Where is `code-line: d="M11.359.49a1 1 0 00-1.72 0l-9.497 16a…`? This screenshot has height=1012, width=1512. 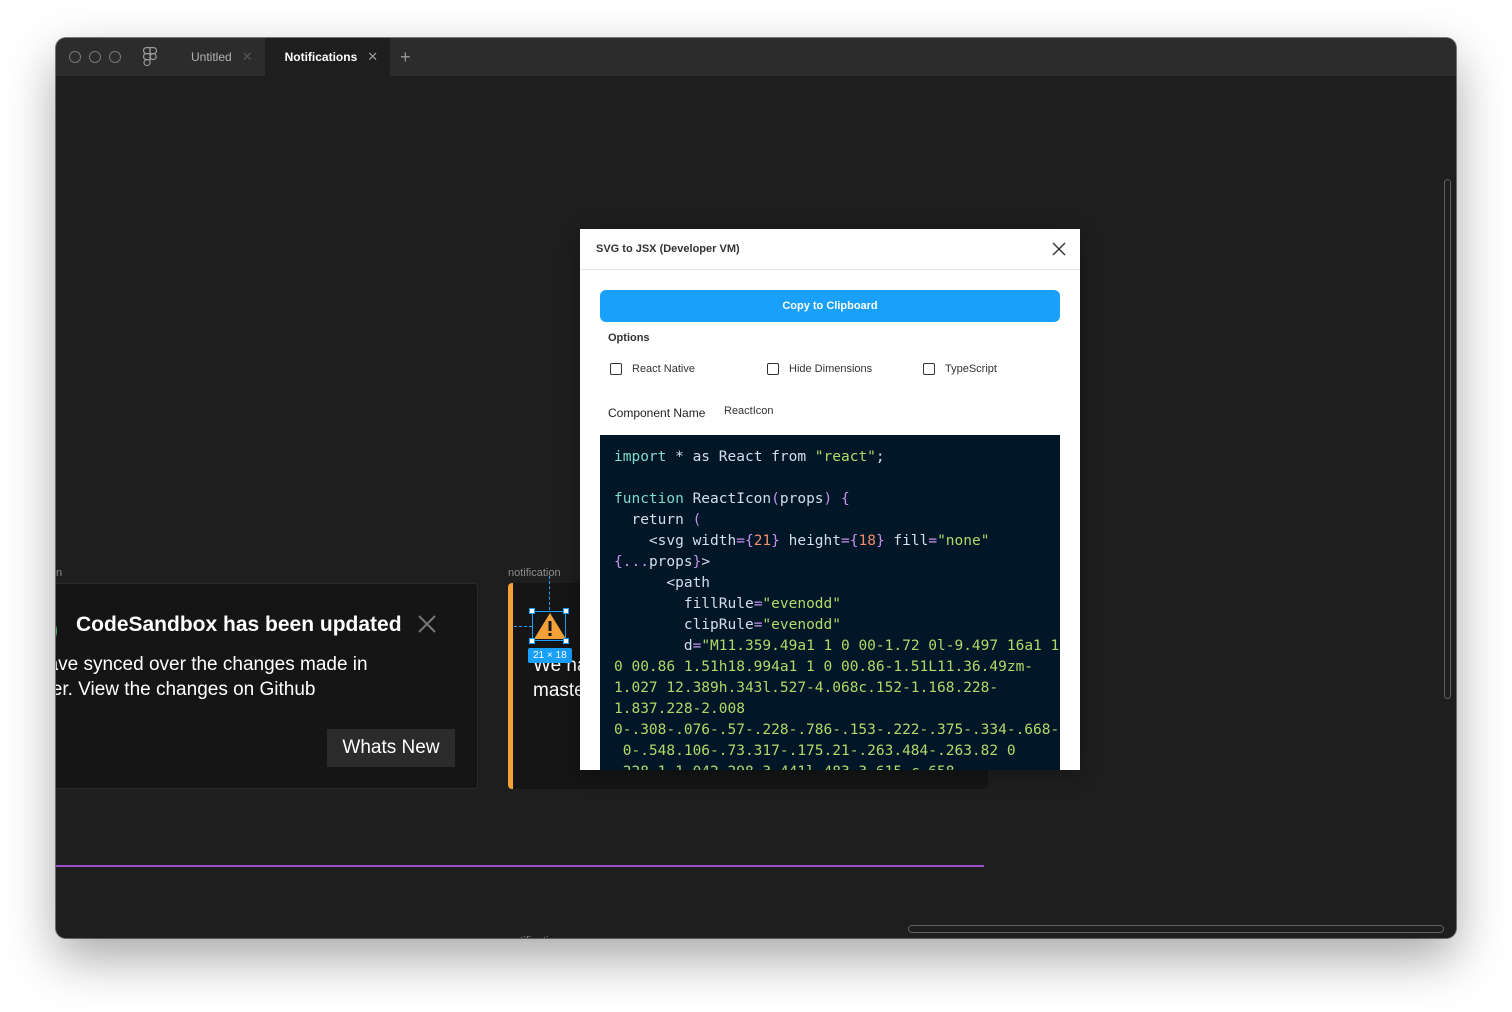 code-line: d="M11.359.49a1 1 0 00-1.72 0l-9.497 16a… is located at coordinates (837, 646).